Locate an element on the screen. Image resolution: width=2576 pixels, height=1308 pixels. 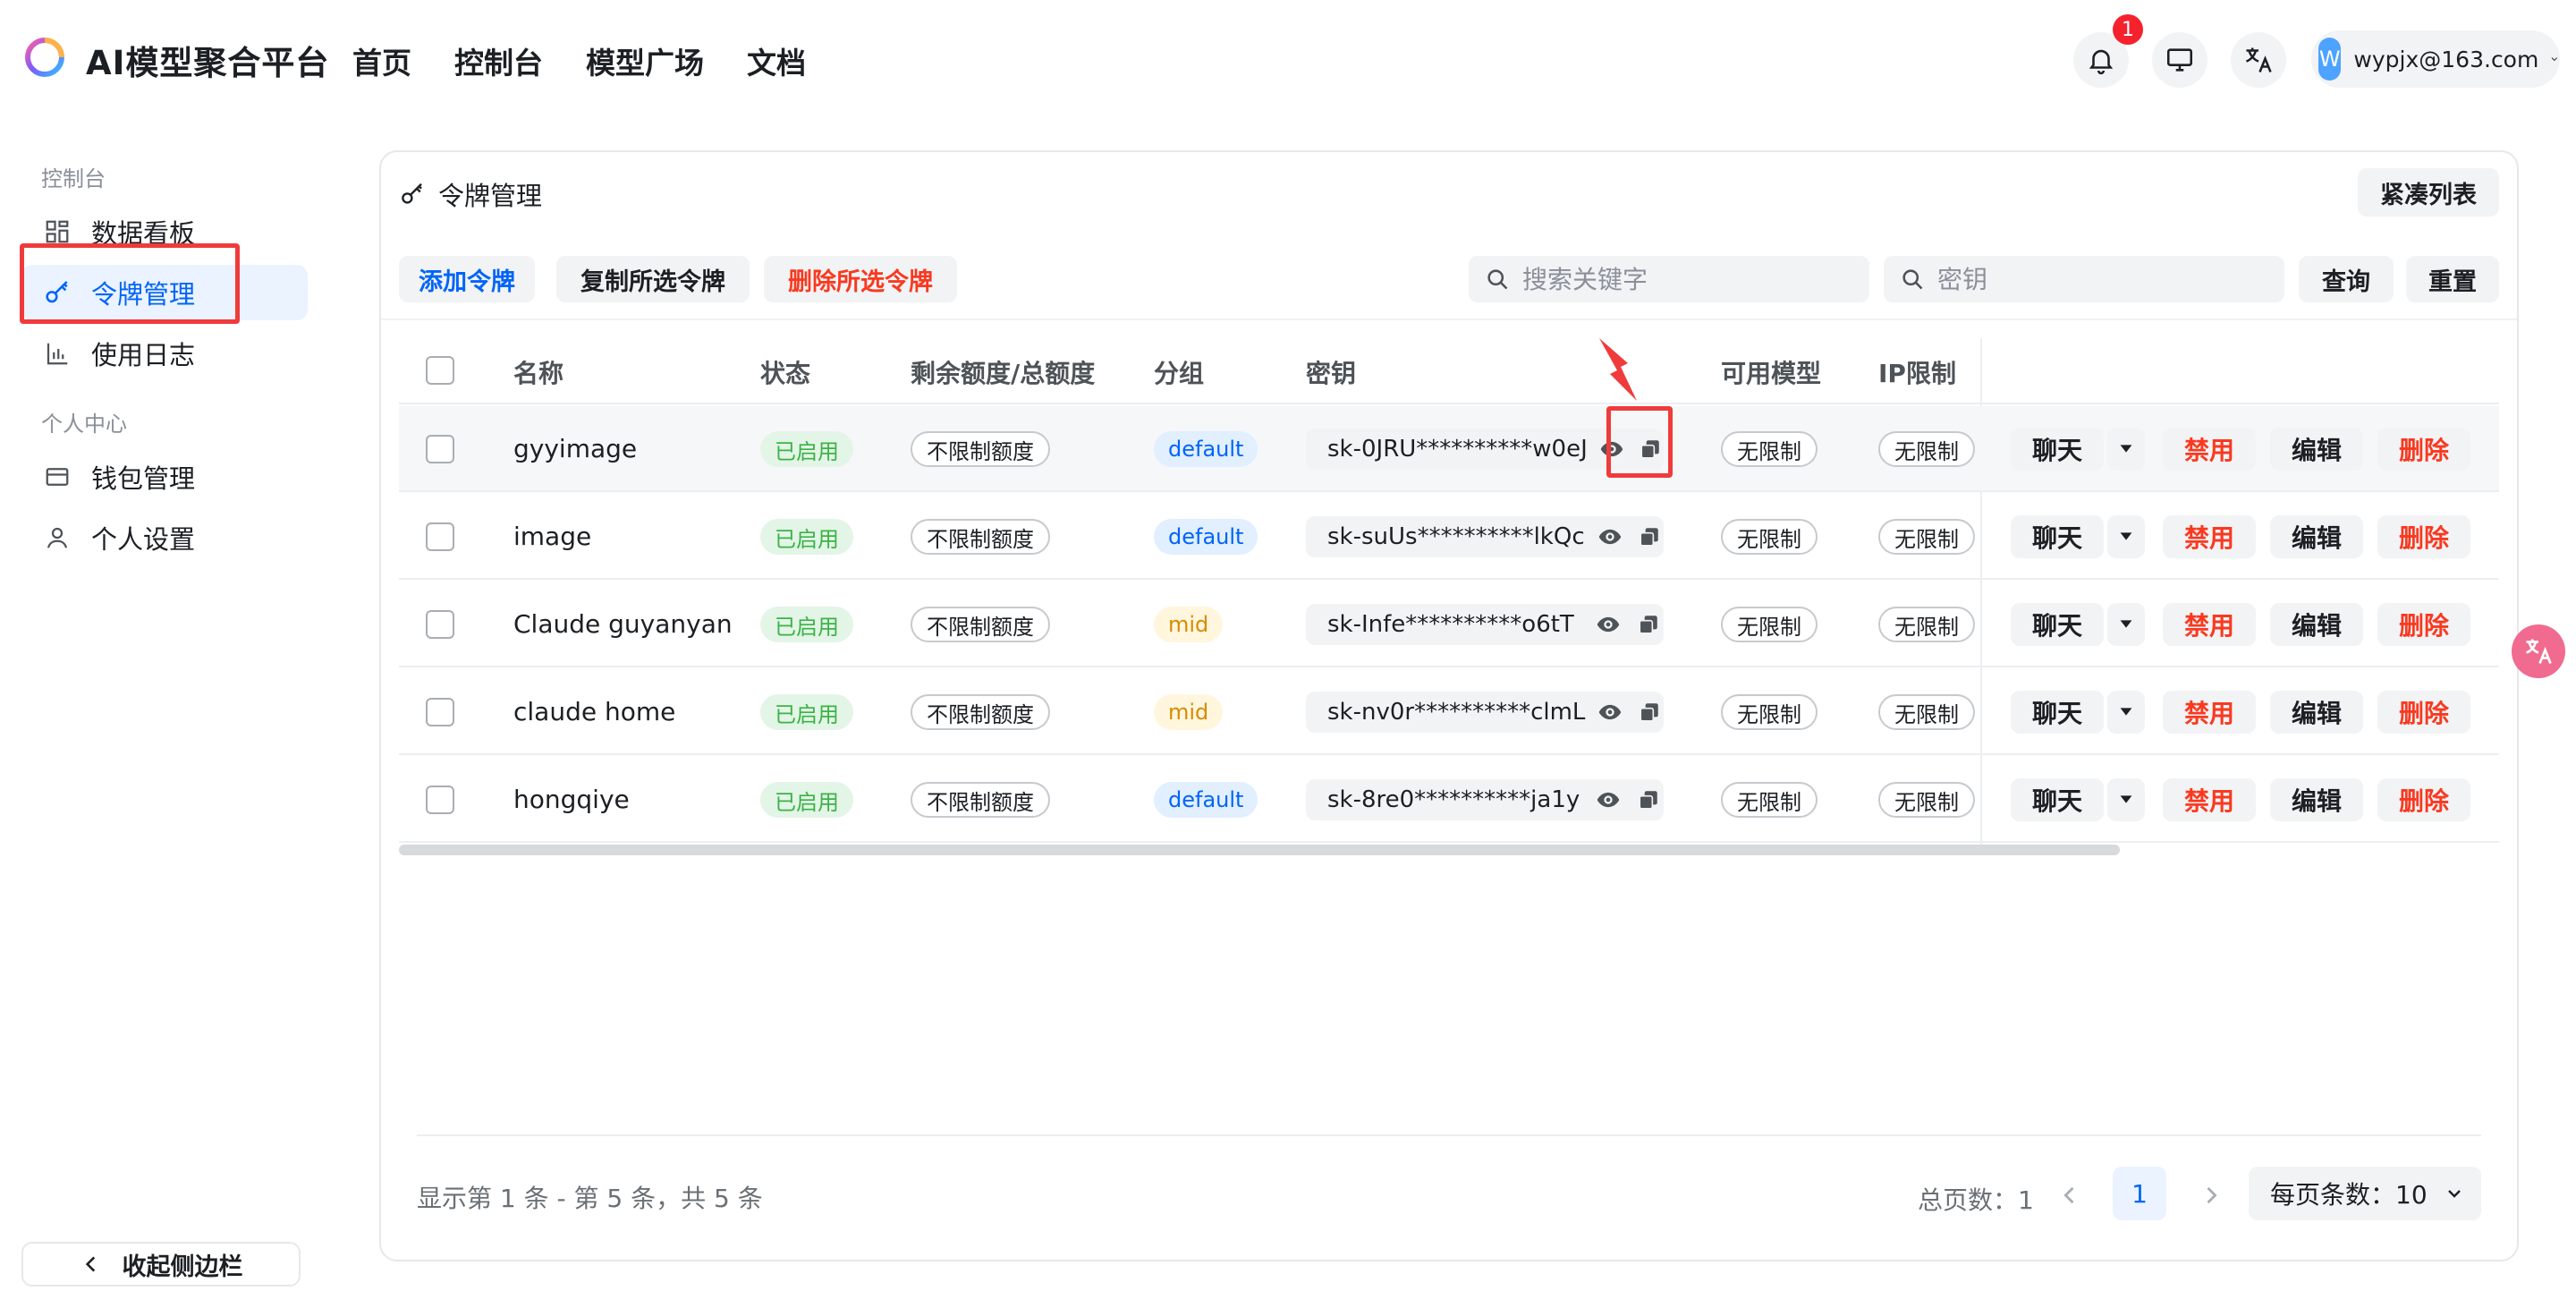
next-page-button is located at coordinates (2211, 1195).